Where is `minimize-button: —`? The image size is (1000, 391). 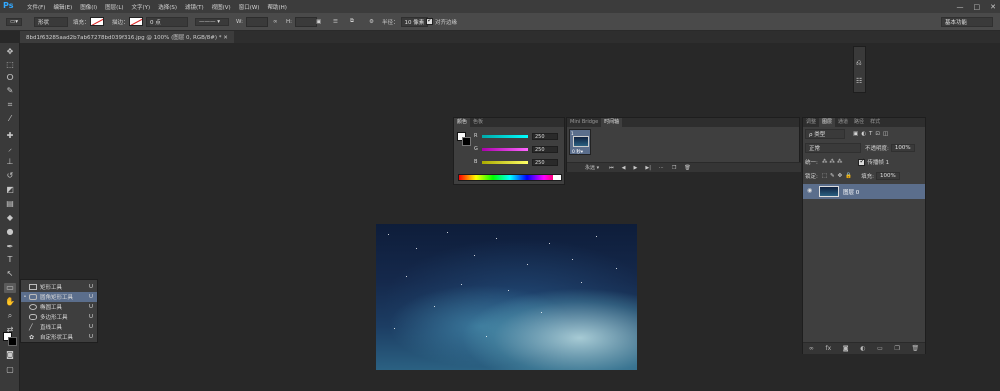 minimize-button: — is located at coordinates (960, 7).